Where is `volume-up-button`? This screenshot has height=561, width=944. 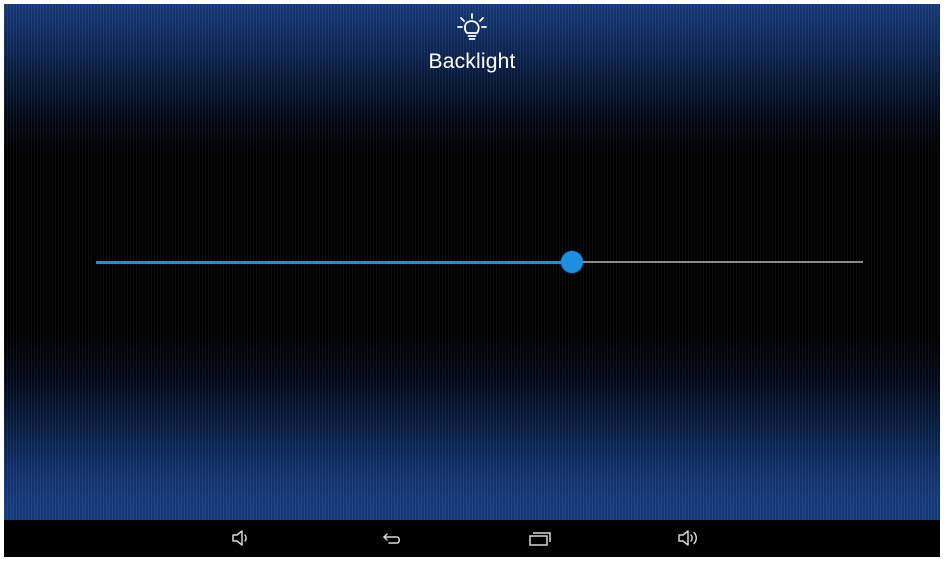 volume-up-button is located at coordinates (690, 538).